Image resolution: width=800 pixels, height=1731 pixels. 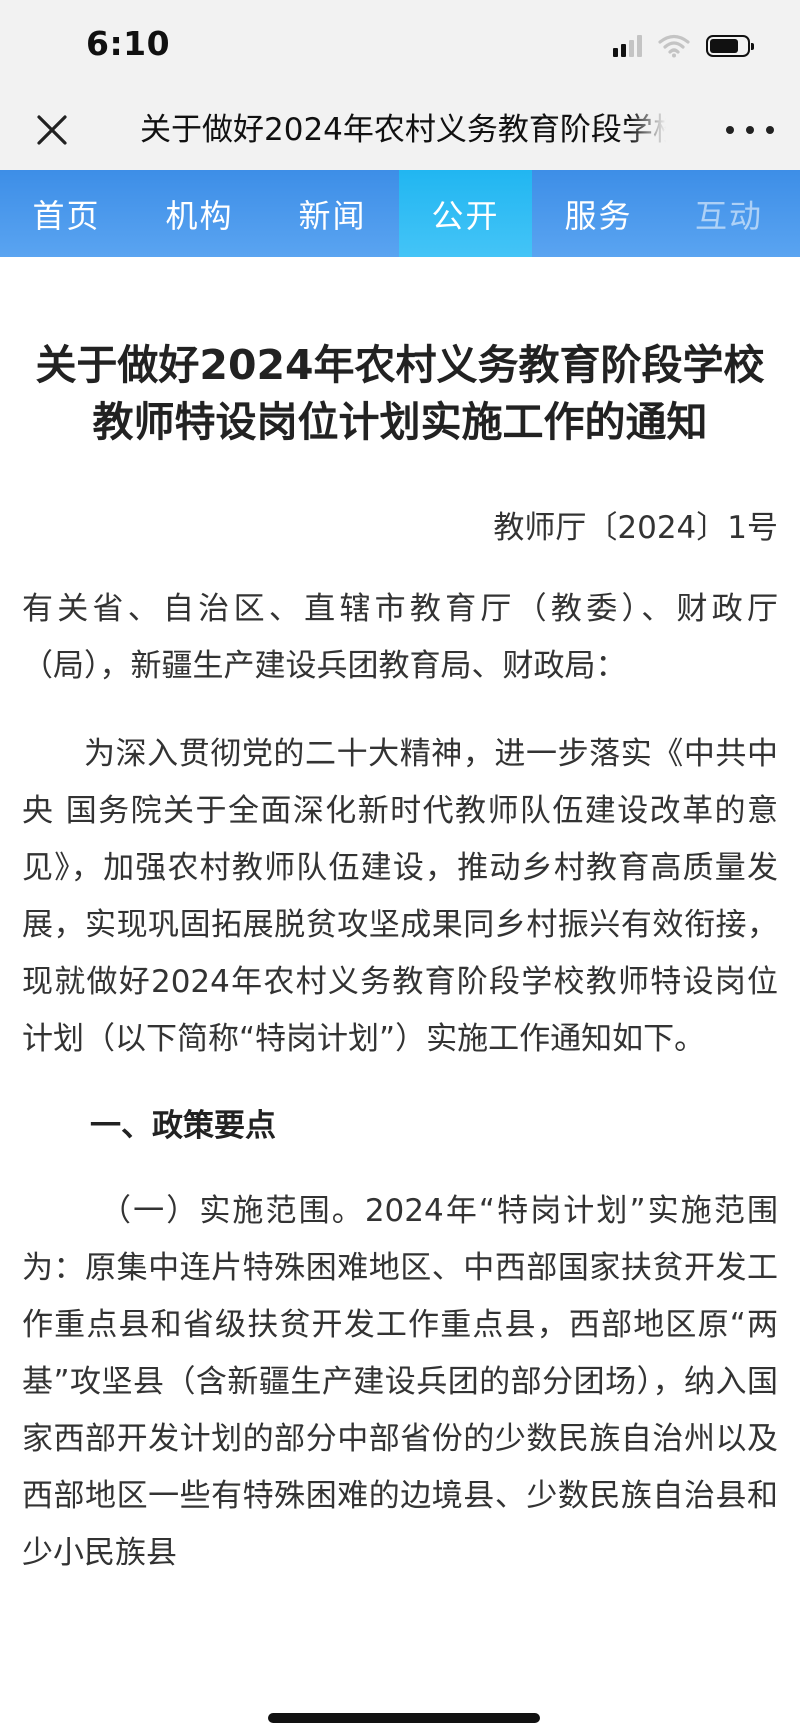 What do you see at coordinates (400, 393) in the screenshot?
I see `article-title: 关于做好2024年农村义务教育阶段学校教师特设岗位计划实施工作的通知` at bounding box center [400, 393].